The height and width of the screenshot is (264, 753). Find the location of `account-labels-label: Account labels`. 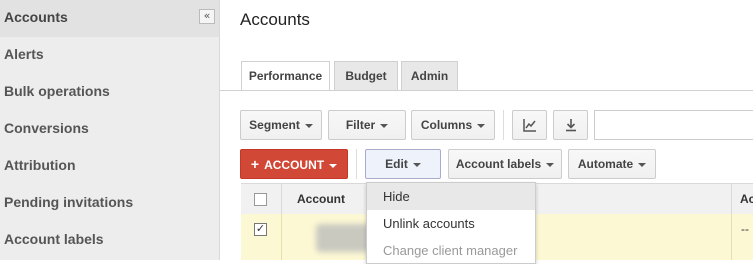

account-labels-label: Account labels is located at coordinates (498, 164).